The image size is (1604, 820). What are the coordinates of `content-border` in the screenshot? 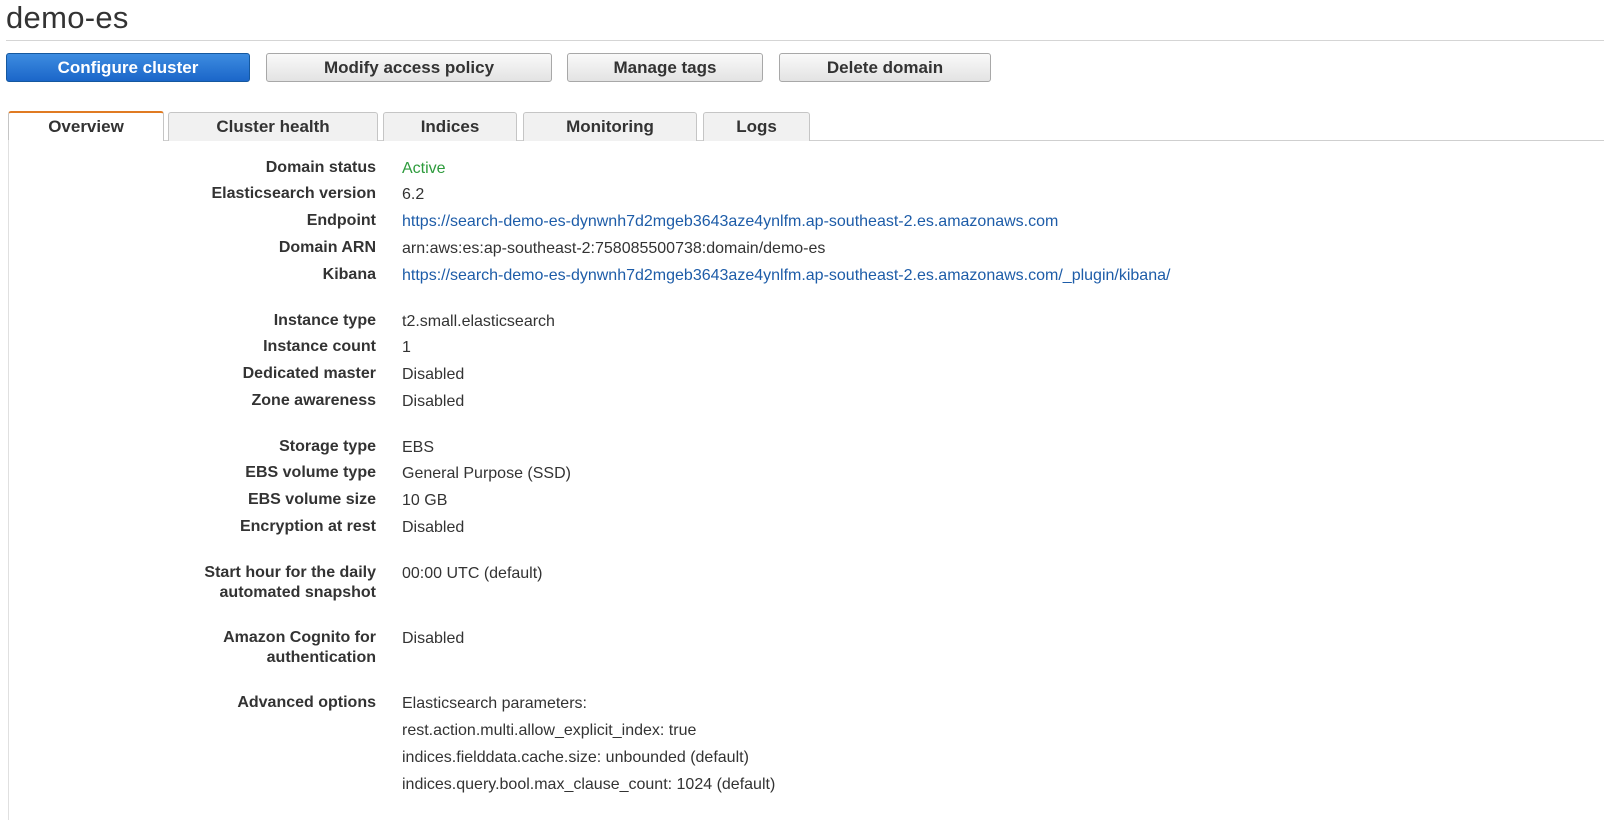 It's located at (8, 480).